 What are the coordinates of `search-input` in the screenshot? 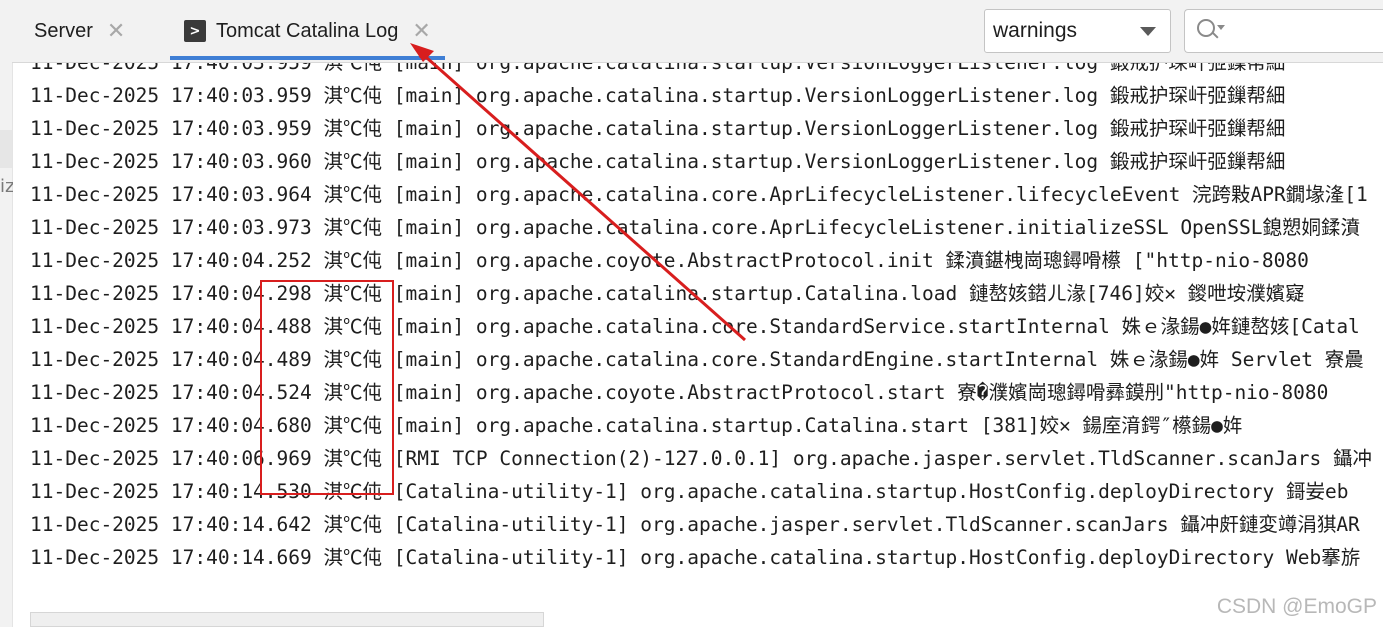 It's located at (1305, 31).